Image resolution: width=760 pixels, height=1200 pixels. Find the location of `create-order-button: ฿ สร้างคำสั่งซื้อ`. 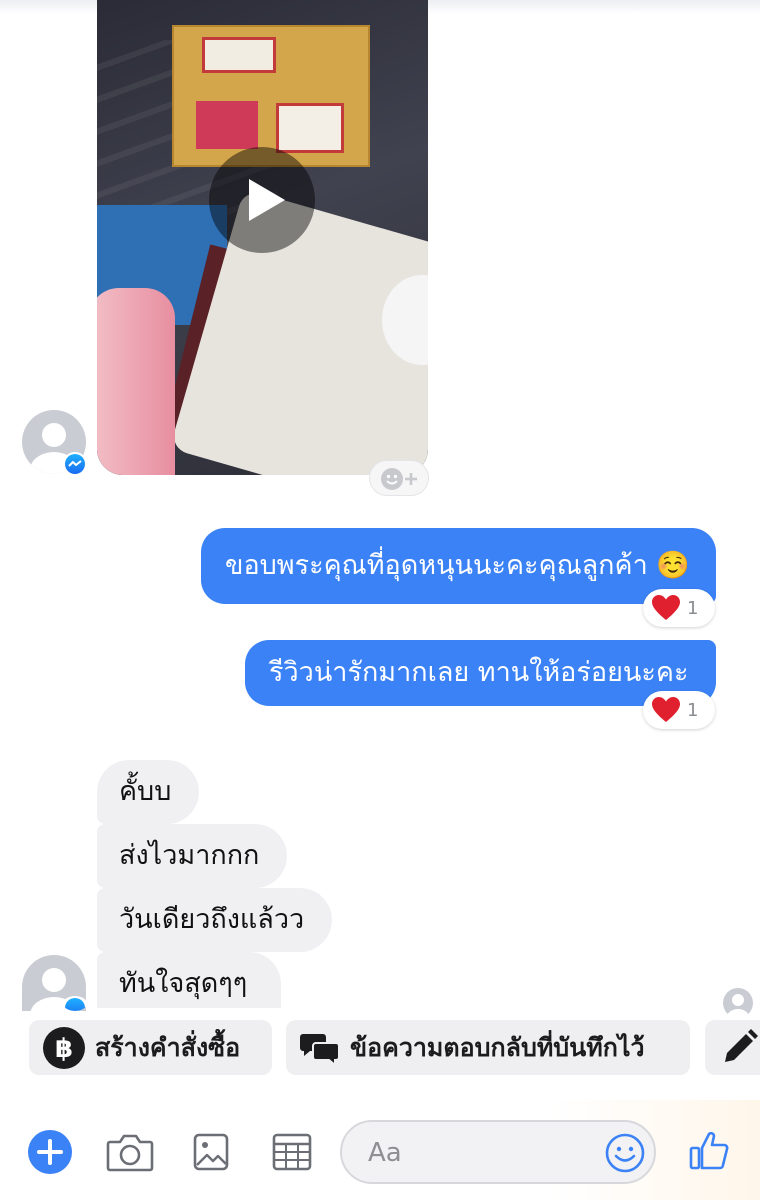

create-order-button: ฿ สร้างคำสั่งซื้อ is located at coordinates (150, 1047).